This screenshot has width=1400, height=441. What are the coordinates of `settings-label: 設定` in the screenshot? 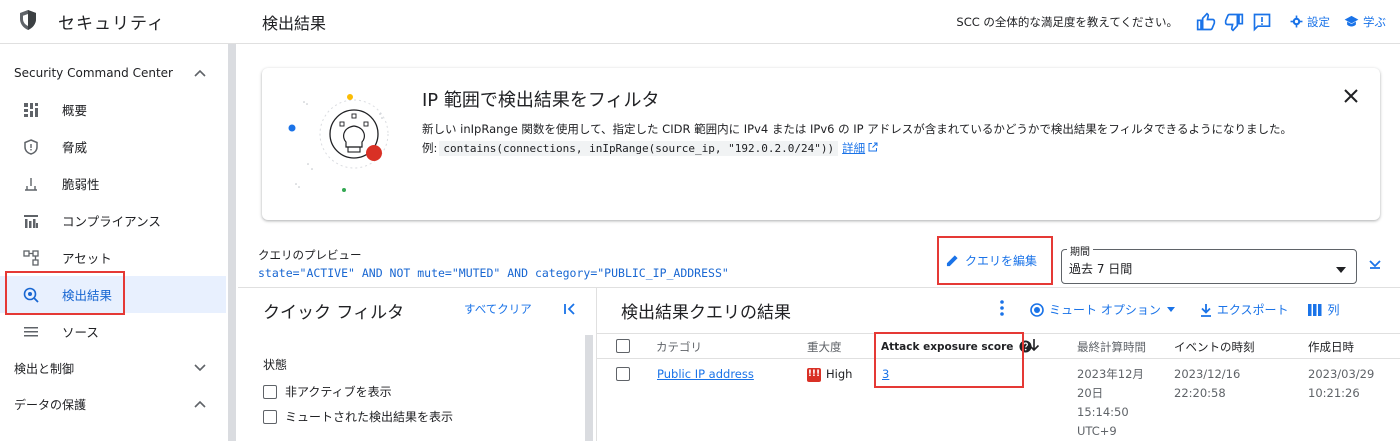 It's located at (1318, 21).